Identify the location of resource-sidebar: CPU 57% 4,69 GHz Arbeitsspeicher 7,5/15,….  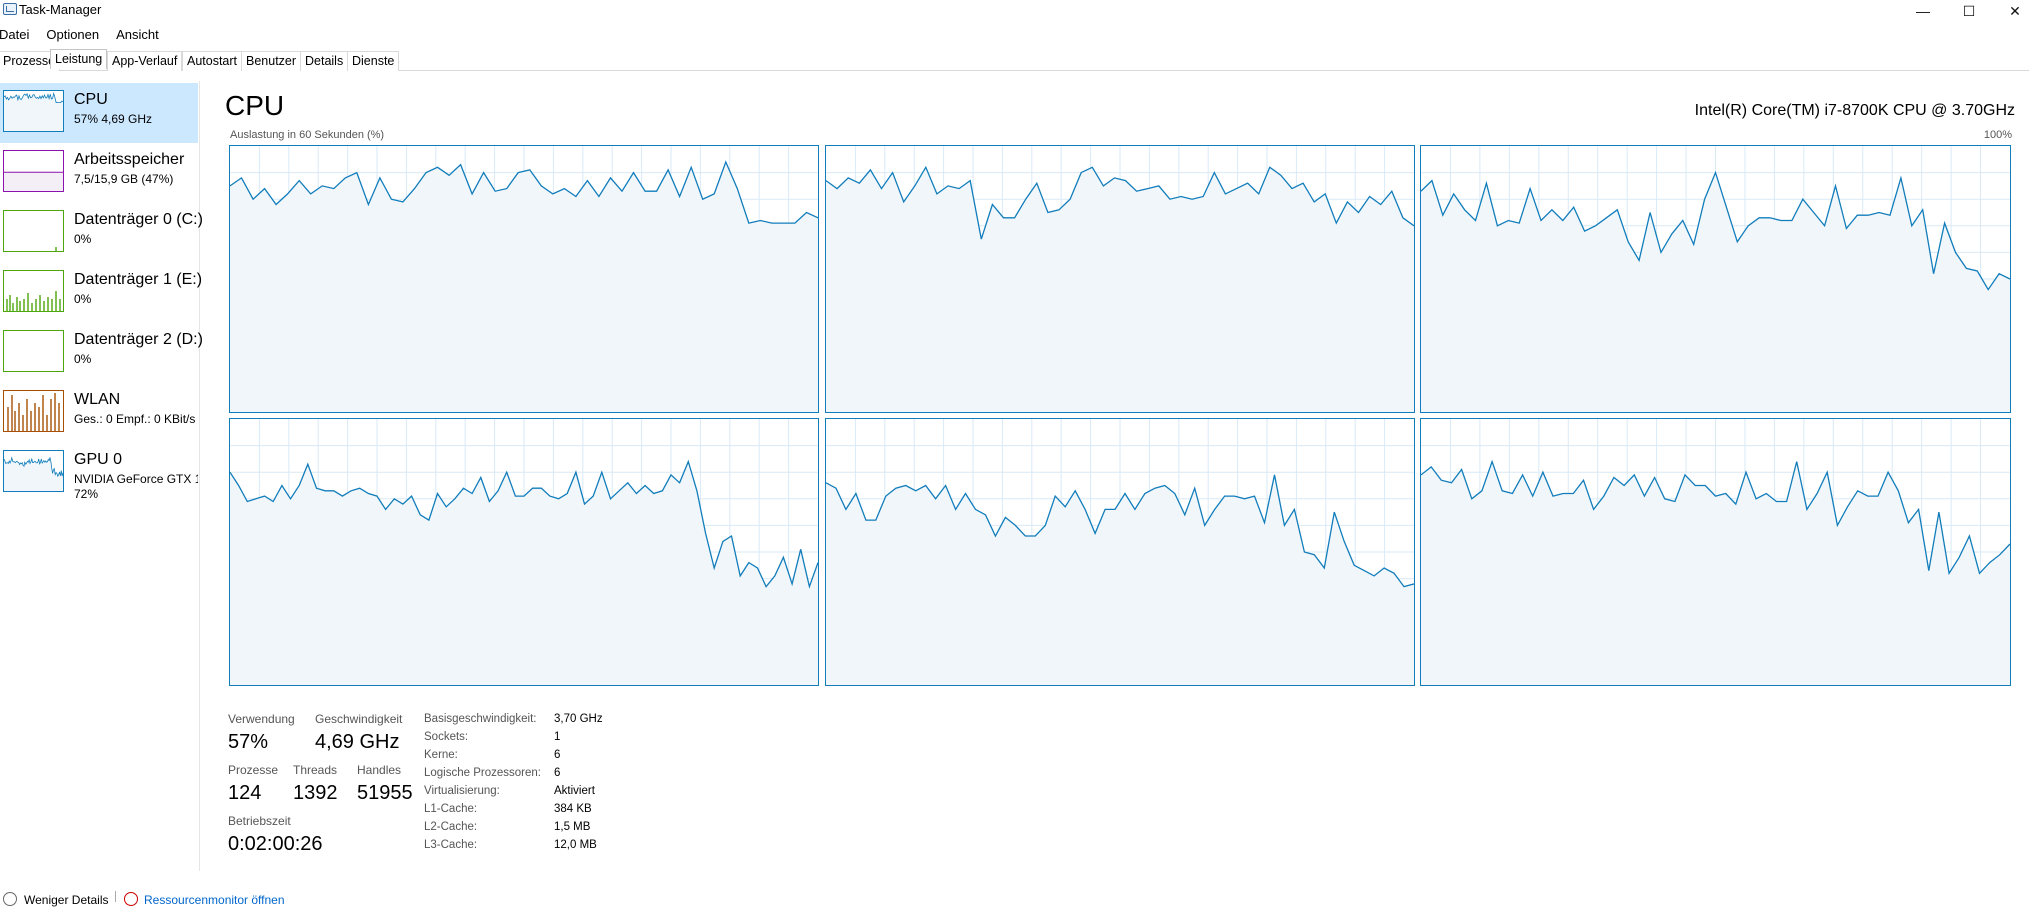
(101, 476).